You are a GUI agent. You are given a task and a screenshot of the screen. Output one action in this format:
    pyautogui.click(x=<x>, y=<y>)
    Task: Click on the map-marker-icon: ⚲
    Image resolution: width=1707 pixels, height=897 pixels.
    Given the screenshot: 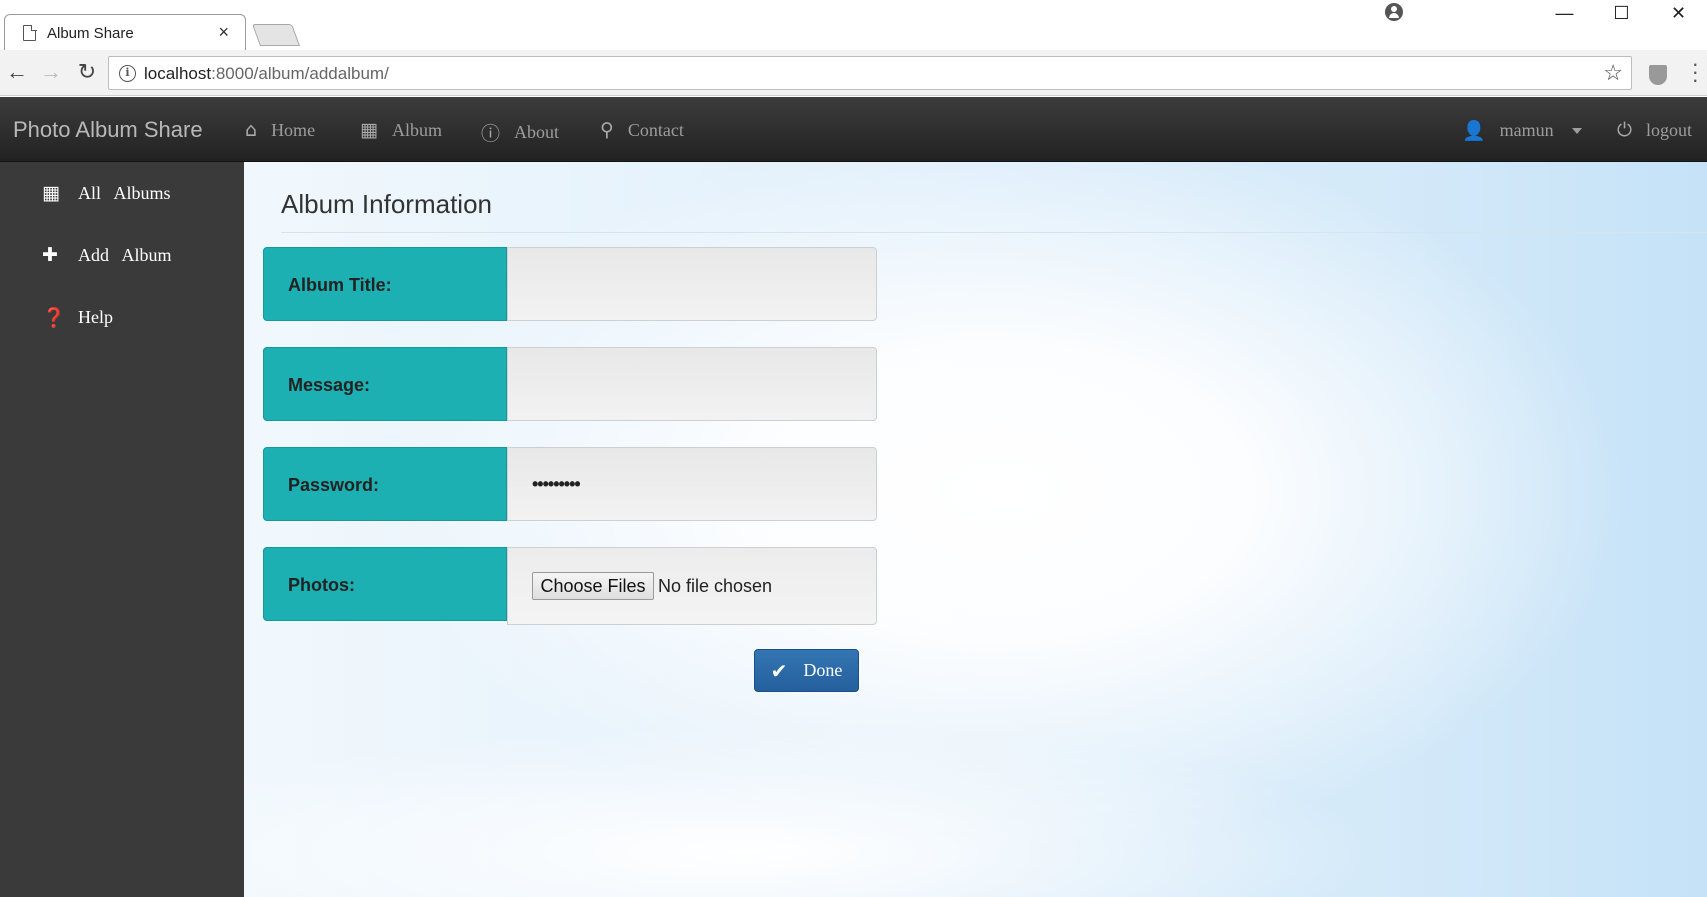 What is the action you would take?
    pyautogui.click(x=607, y=130)
    